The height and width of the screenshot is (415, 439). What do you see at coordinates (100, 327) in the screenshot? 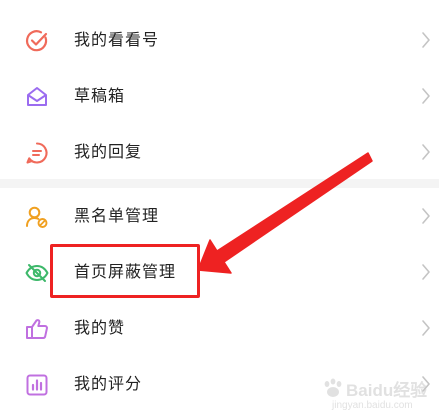
I see `menu-item-label: 我的赞` at bounding box center [100, 327].